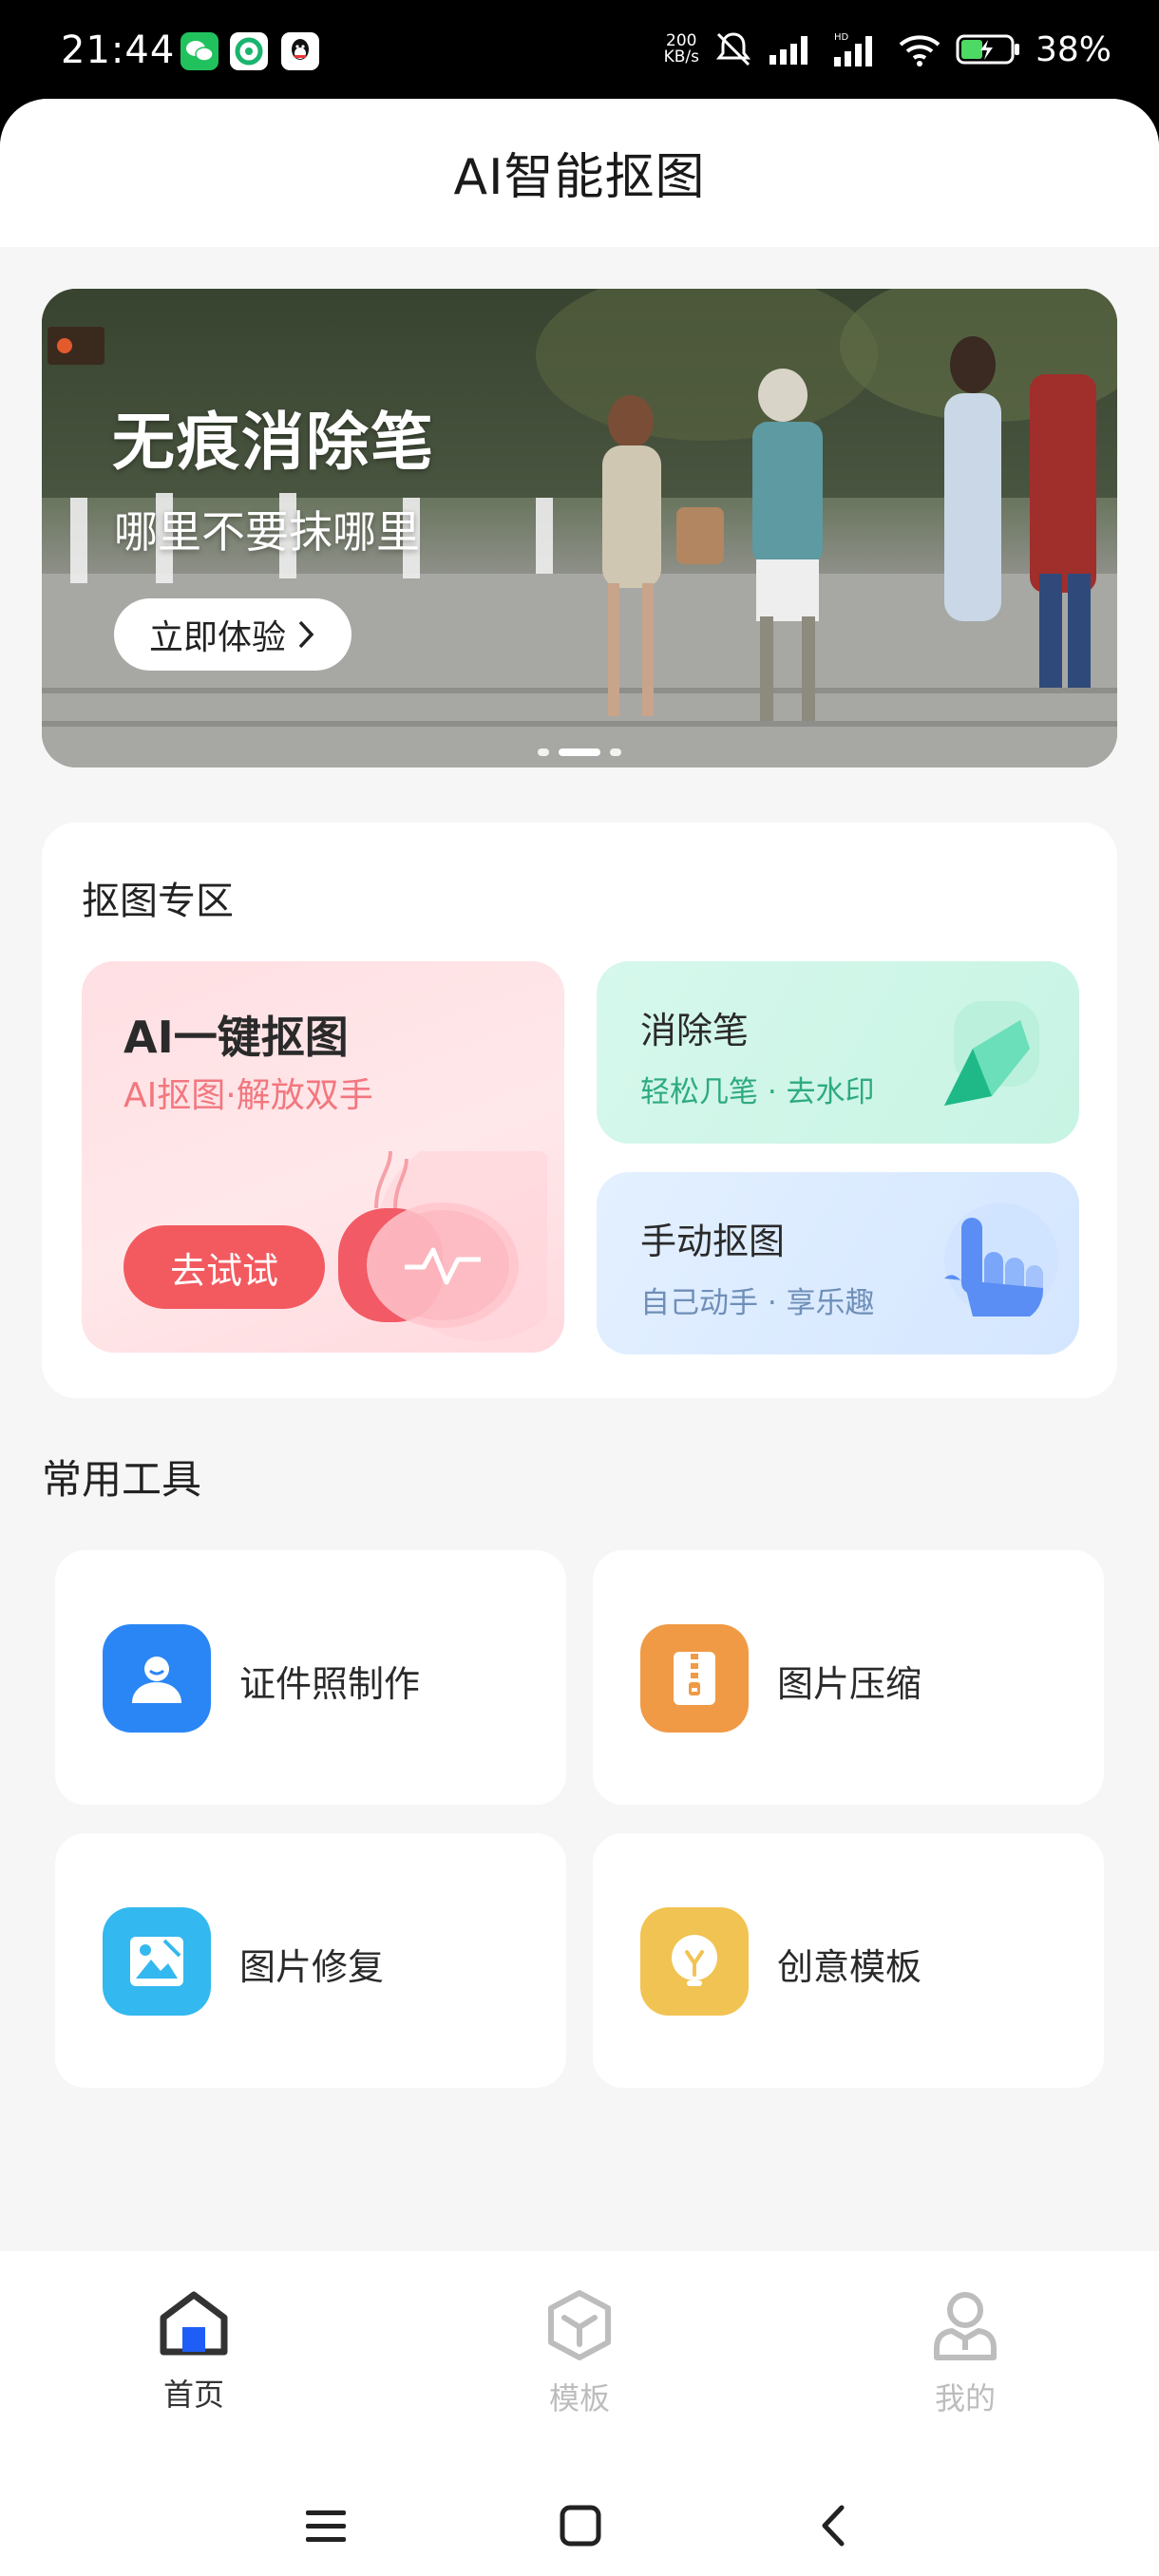 The height and width of the screenshot is (2576, 1159). Describe the element at coordinates (757, 1092) in the screenshot. I see `eraser-subtitle: 轻松几笔 · 去水印` at that location.